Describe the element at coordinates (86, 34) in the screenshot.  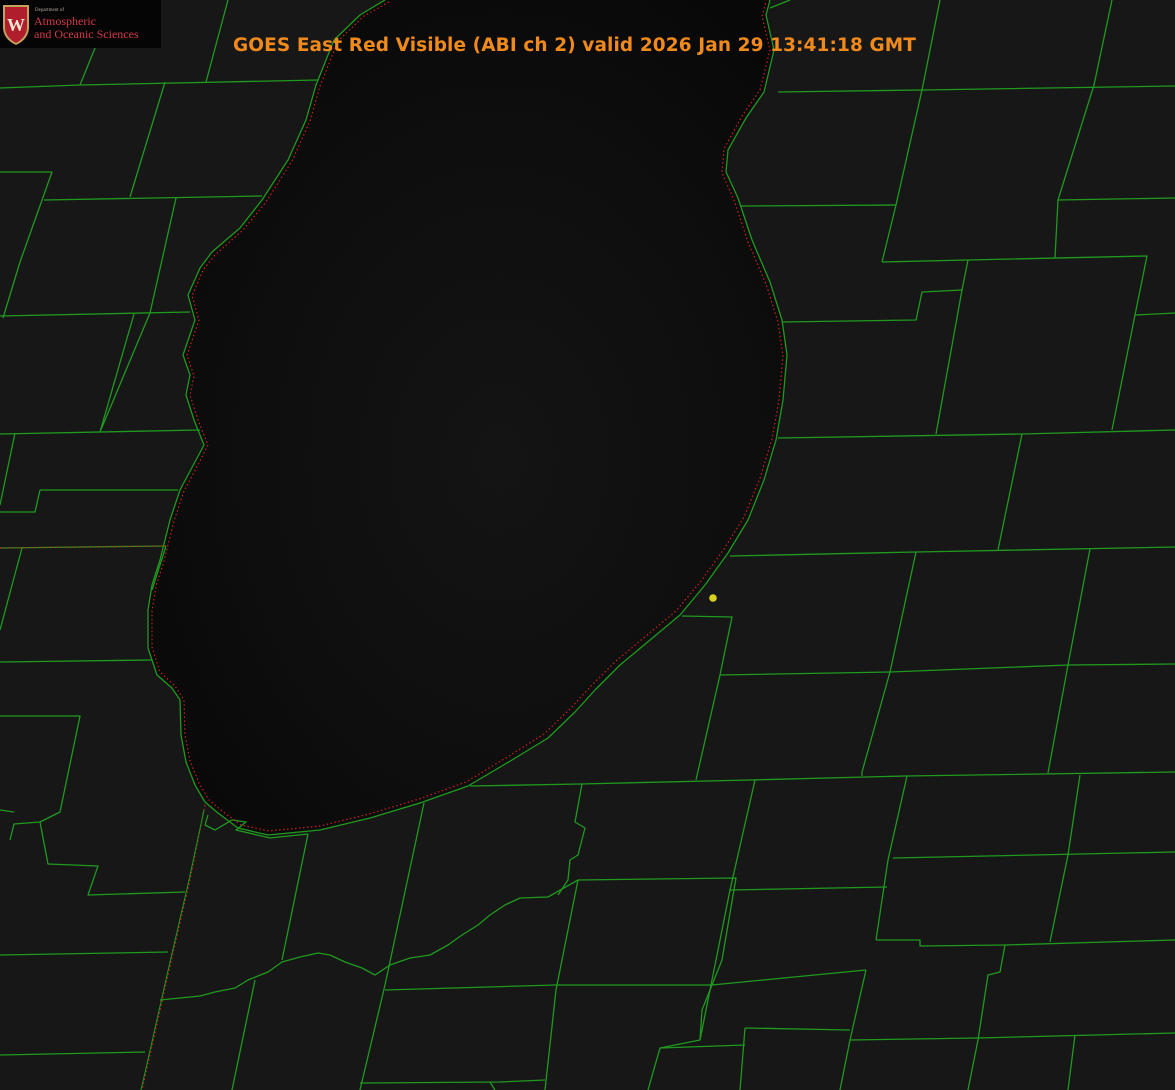
I see `logo-line-oceanic: and Oceanic Sciences` at that location.